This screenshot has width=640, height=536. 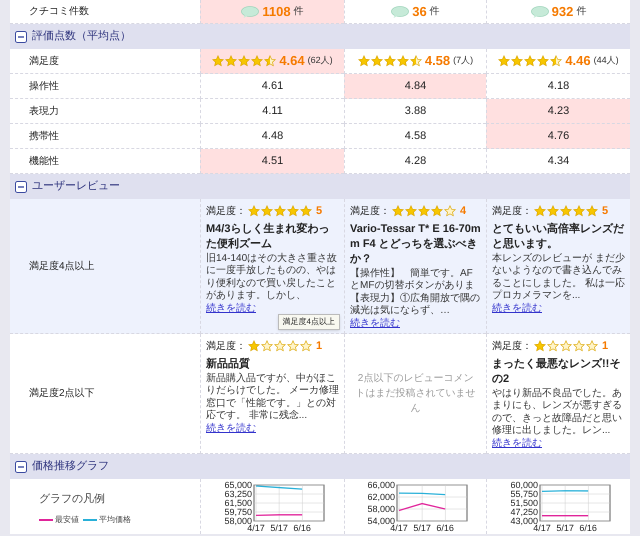 I want to click on satisfaction-score: 4.64, so click(x=292, y=61).